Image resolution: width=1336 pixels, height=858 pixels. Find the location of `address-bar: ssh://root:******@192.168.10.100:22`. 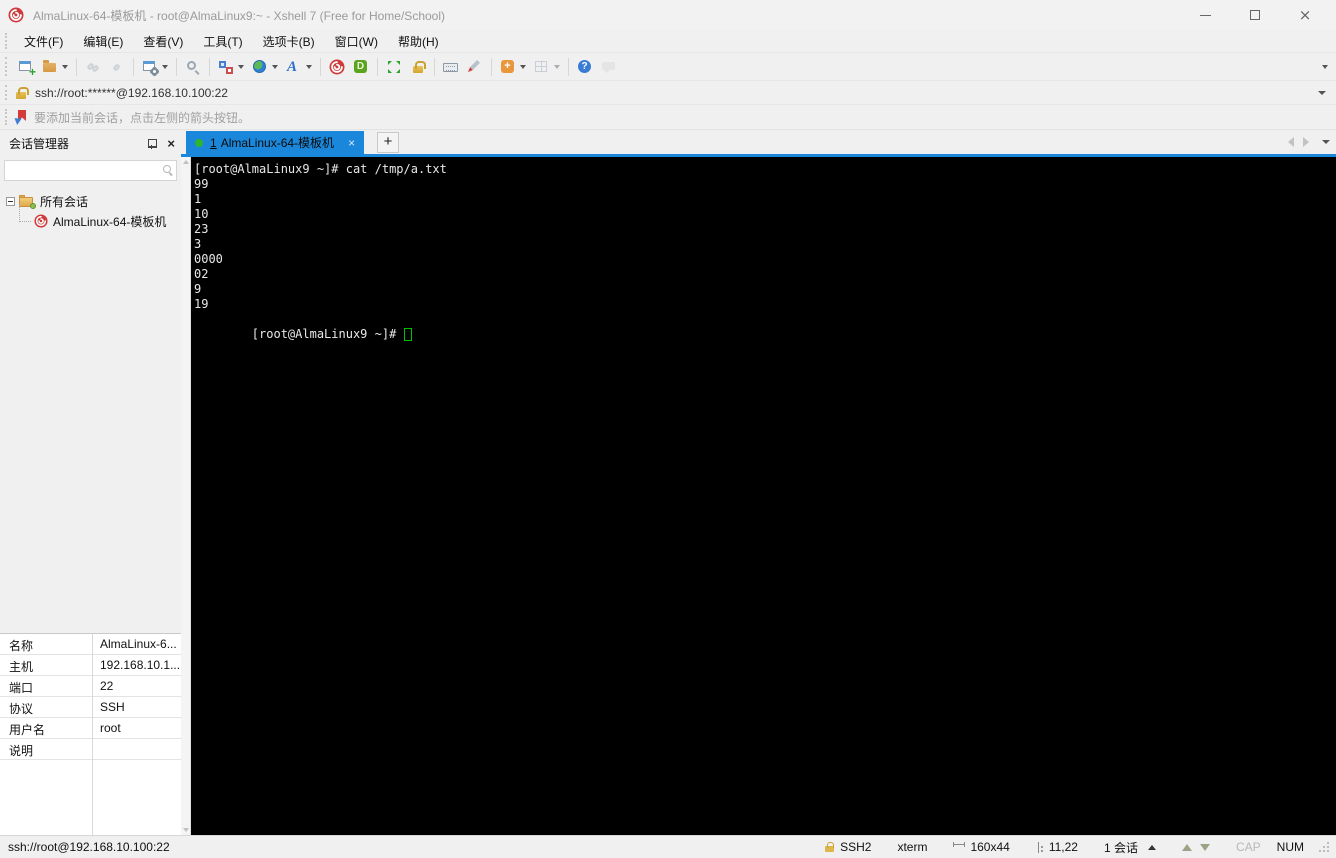

address-bar: ssh://root:******@192.168.10.100:22 is located at coordinates (668, 92).